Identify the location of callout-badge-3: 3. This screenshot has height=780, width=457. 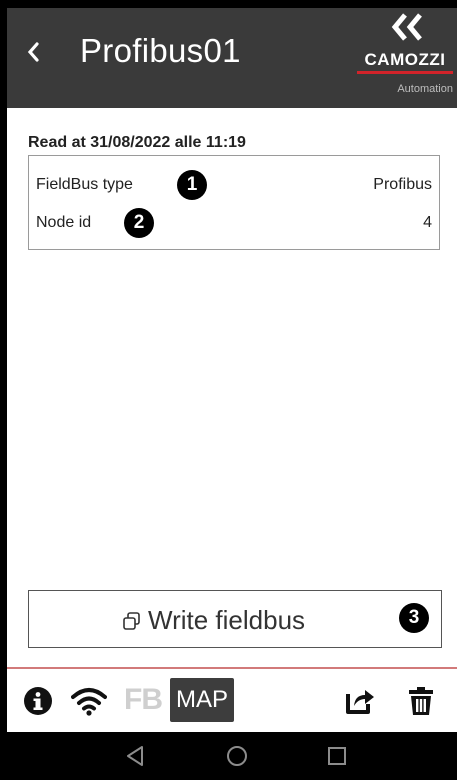
(414, 618).